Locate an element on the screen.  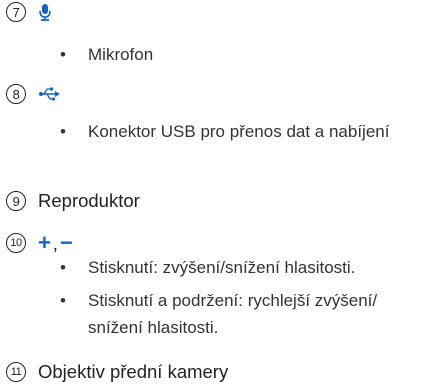
usb-icon is located at coordinates (49, 94).